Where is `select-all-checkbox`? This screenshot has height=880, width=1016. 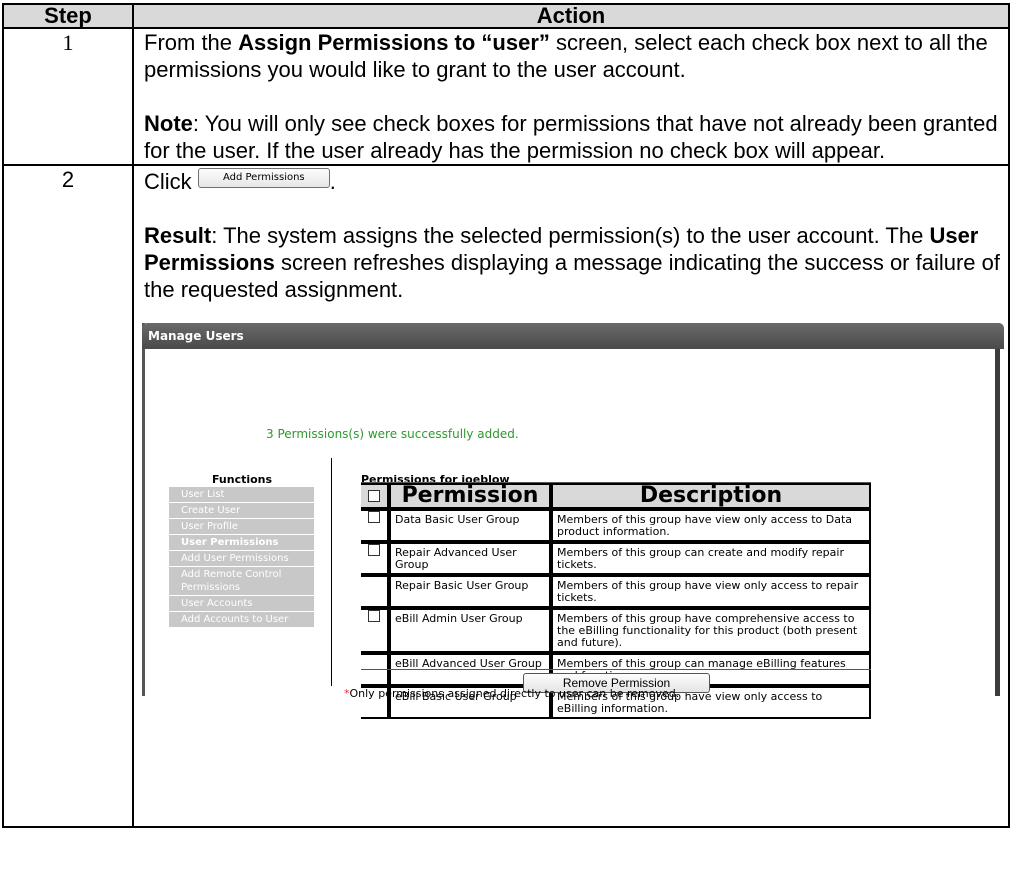 select-all-checkbox is located at coordinates (375, 496).